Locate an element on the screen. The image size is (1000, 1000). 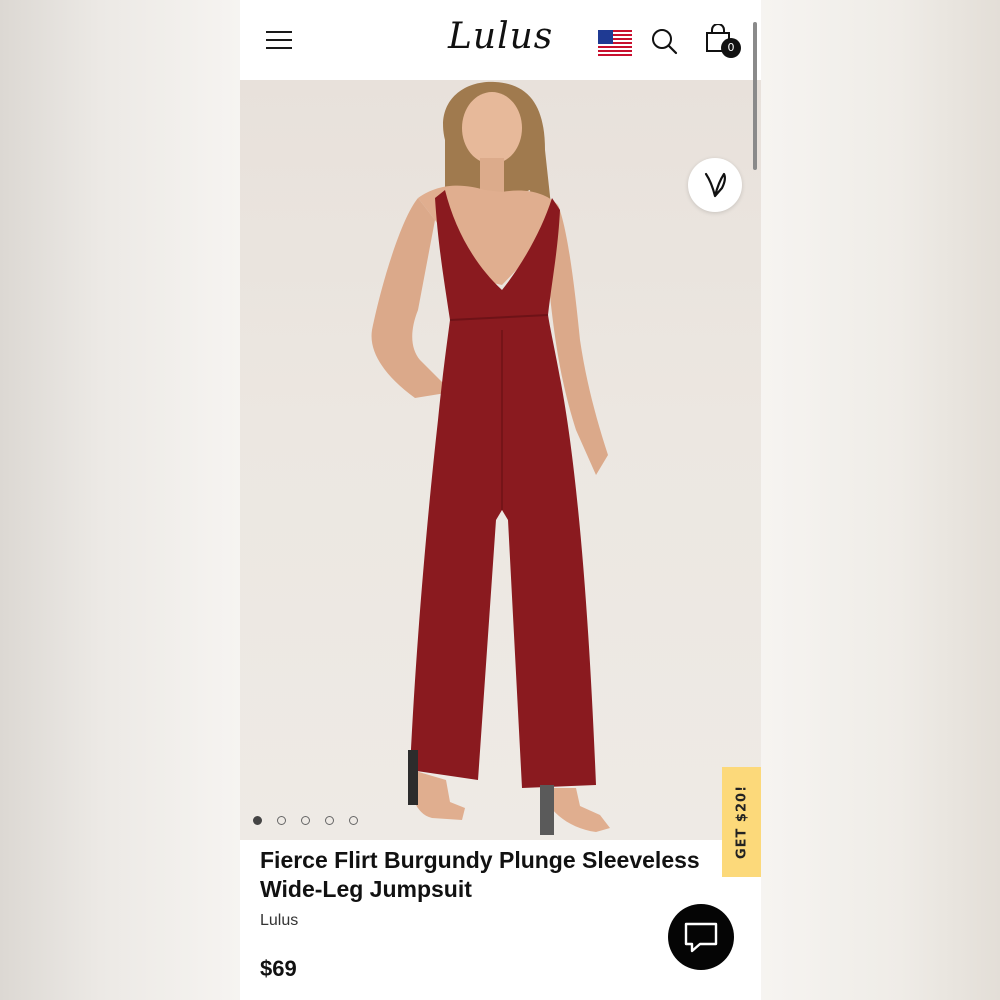
us-flag-icon is located at coordinates (615, 43).